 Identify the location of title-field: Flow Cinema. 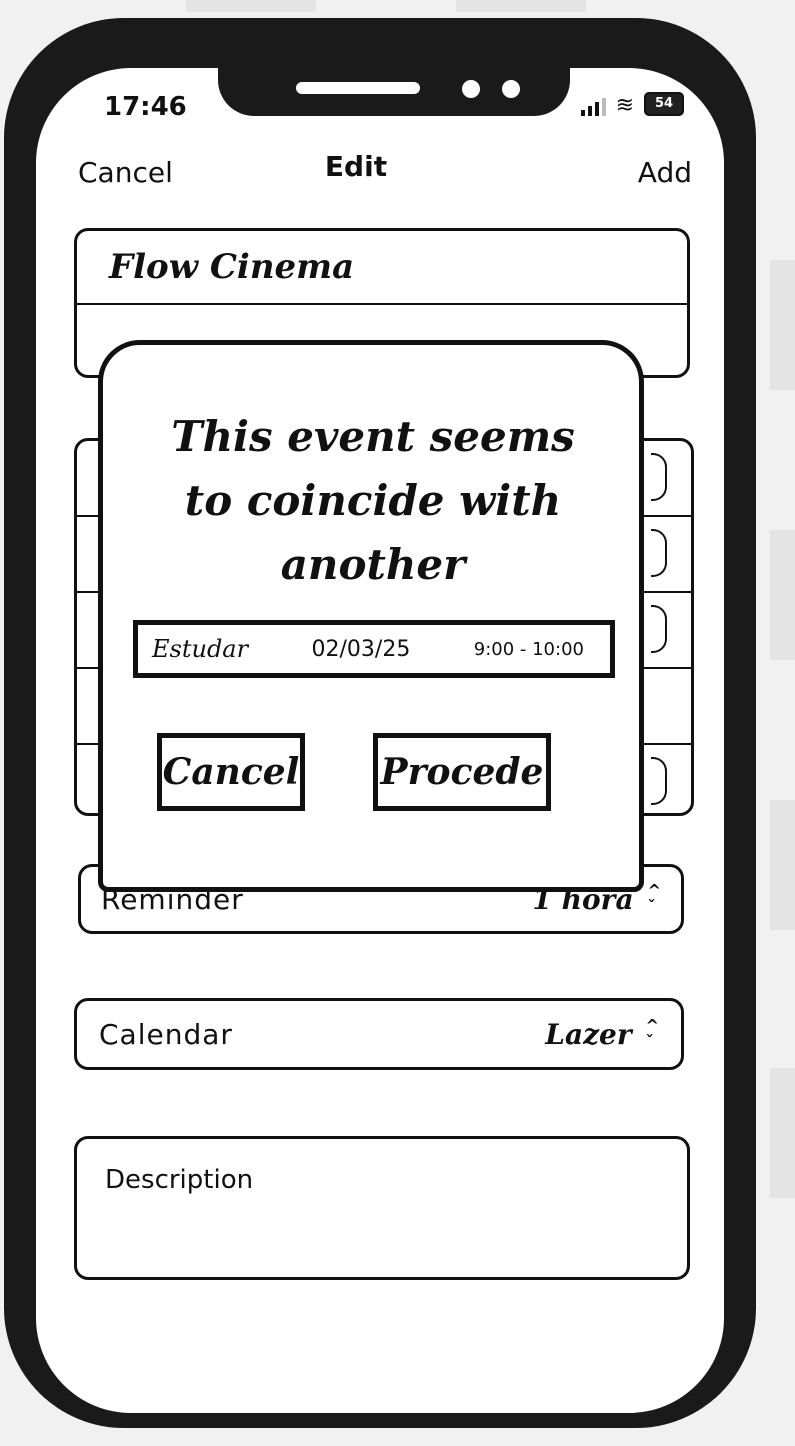
(382, 268).